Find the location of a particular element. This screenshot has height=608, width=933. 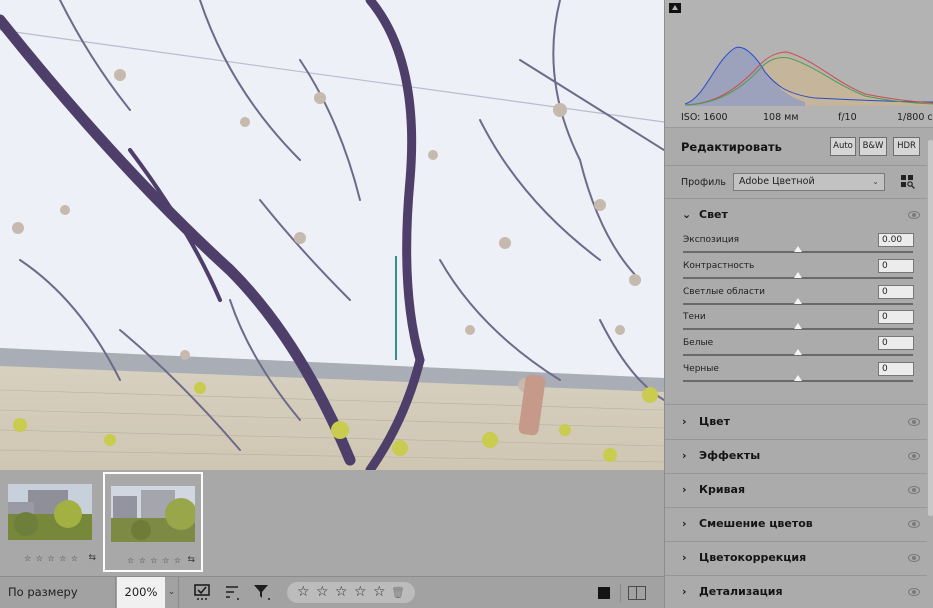

zoom-level-field: 200% is located at coordinates (141, 592).